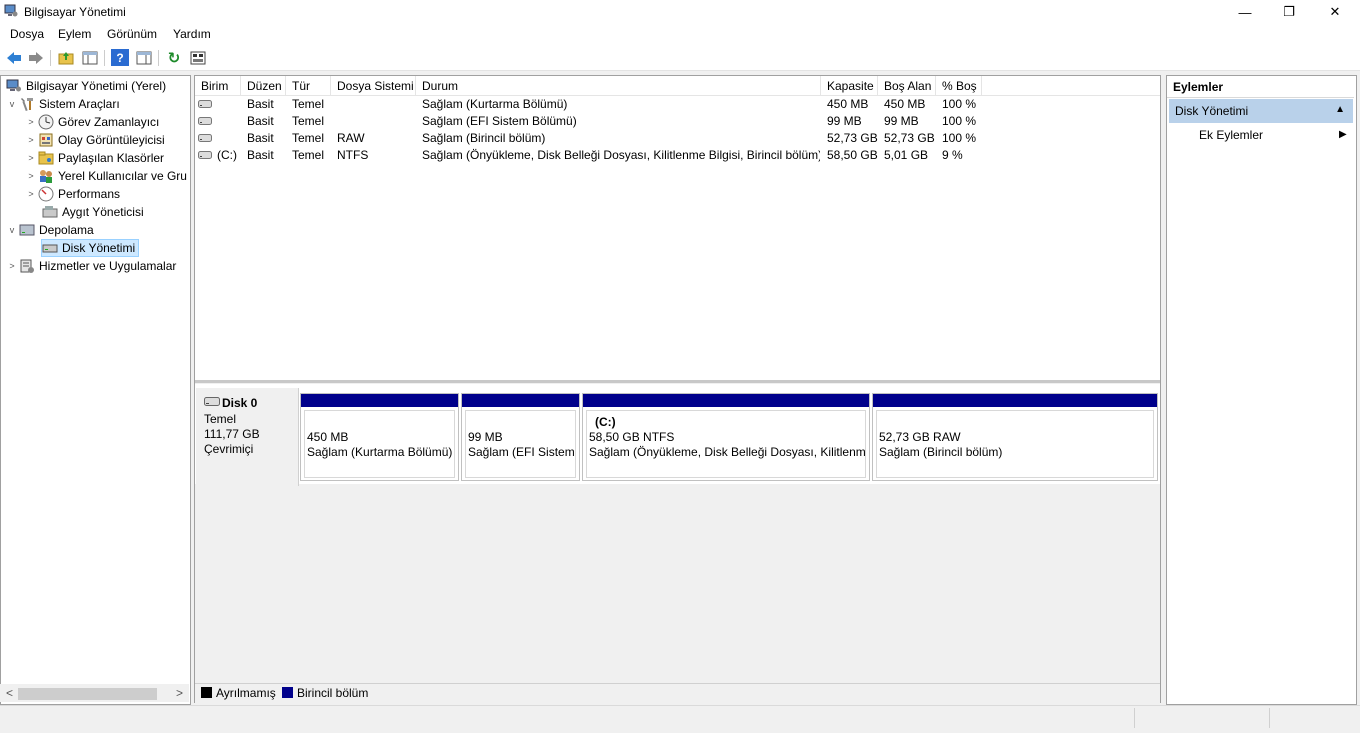 The width and height of the screenshot is (1360, 733). I want to click on tree-item-device-manager: Aygıt Yöneticisi, so click(90, 212).